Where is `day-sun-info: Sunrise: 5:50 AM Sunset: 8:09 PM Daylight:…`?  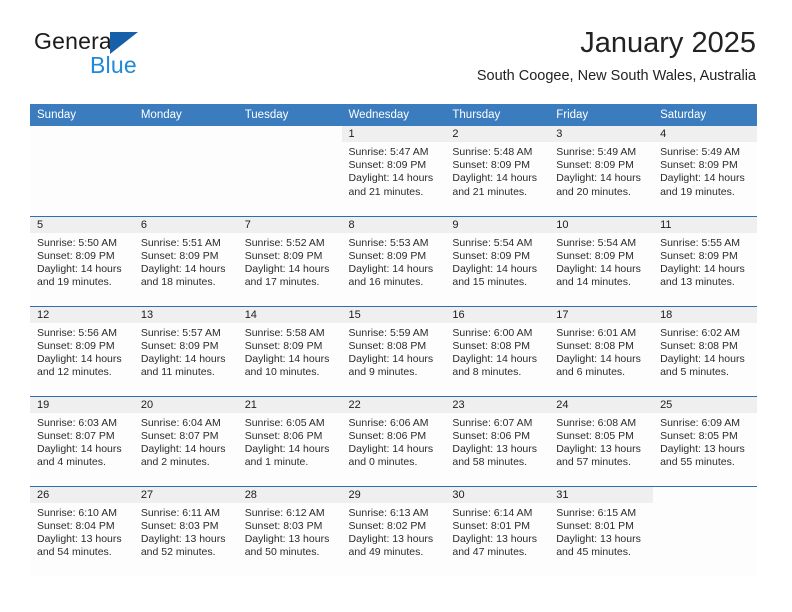 day-sun-info: Sunrise: 5:50 AM Sunset: 8:09 PM Daylight:… is located at coordinates (82, 261).